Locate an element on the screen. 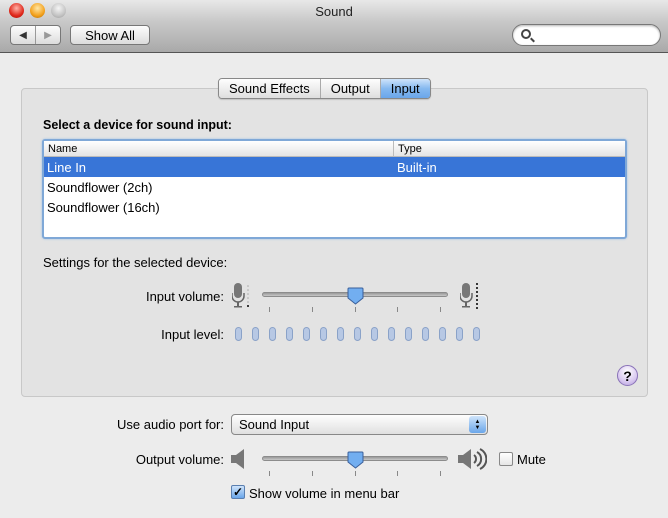 This screenshot has width=668, height=518. column-header-name: Name is located at coordinates (219, 148).